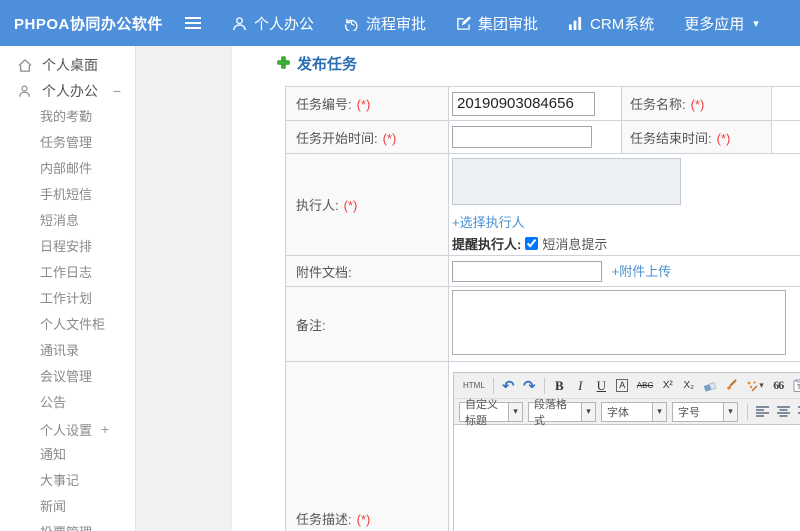 The image size is (800, 531). What do you see at coordinates (193, 23) in the screenshot?
I see `hamburger-menu-icon` at bounding box center [193, 23].